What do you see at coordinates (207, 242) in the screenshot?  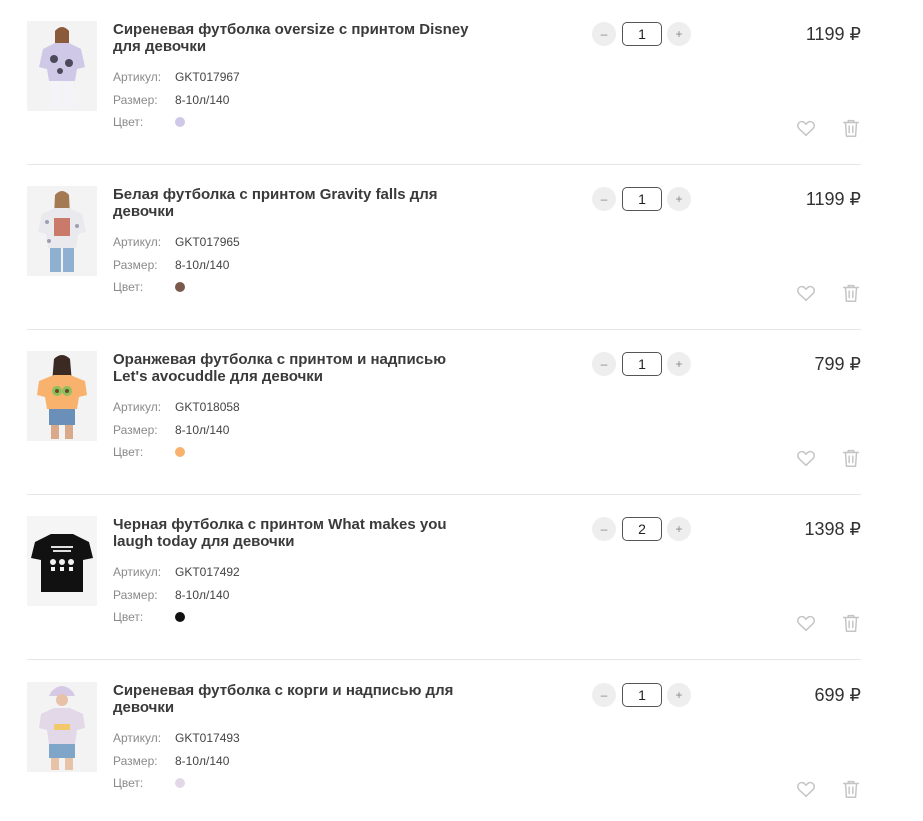 I see `sku-value: GKT017965` at bounding box center [207, 242].